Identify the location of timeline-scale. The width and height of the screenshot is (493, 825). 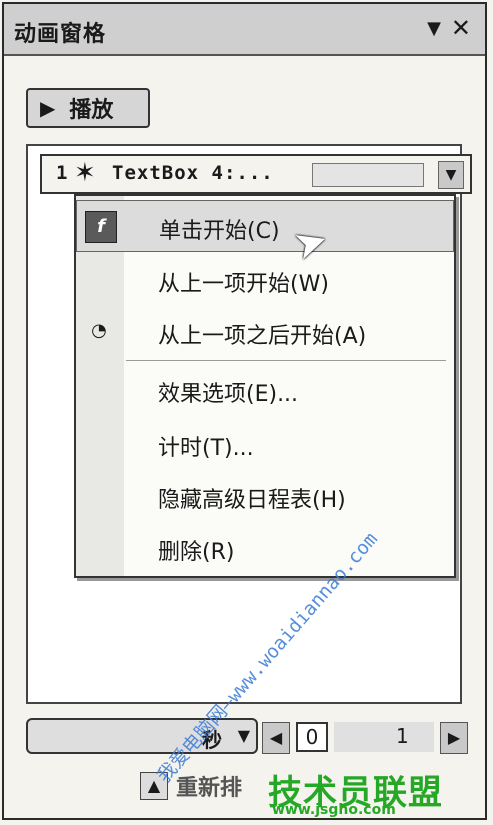
(384, 737).